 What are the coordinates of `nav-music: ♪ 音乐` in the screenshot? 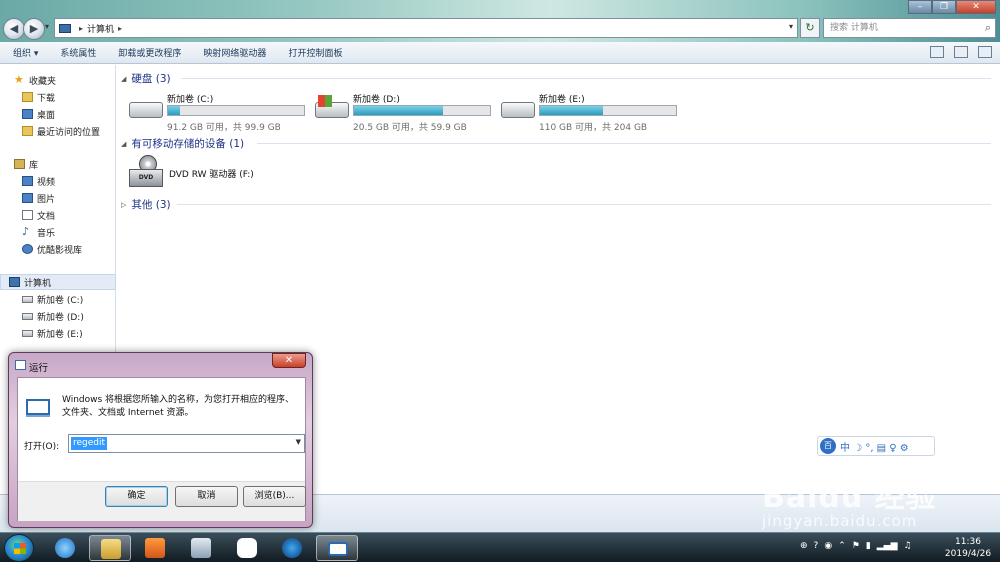 It's located at (58, 232).